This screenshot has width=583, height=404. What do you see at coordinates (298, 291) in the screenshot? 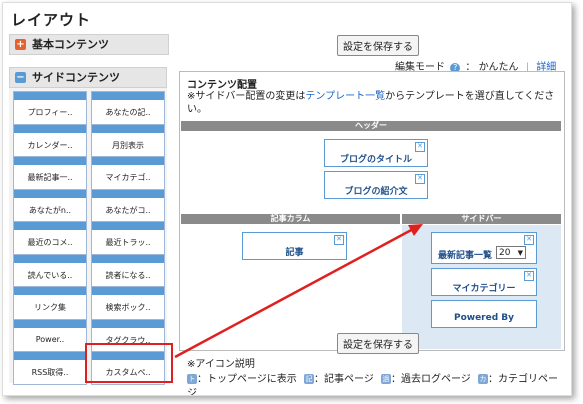
I see `arrow-annotation` at bounding box center [298, 291].